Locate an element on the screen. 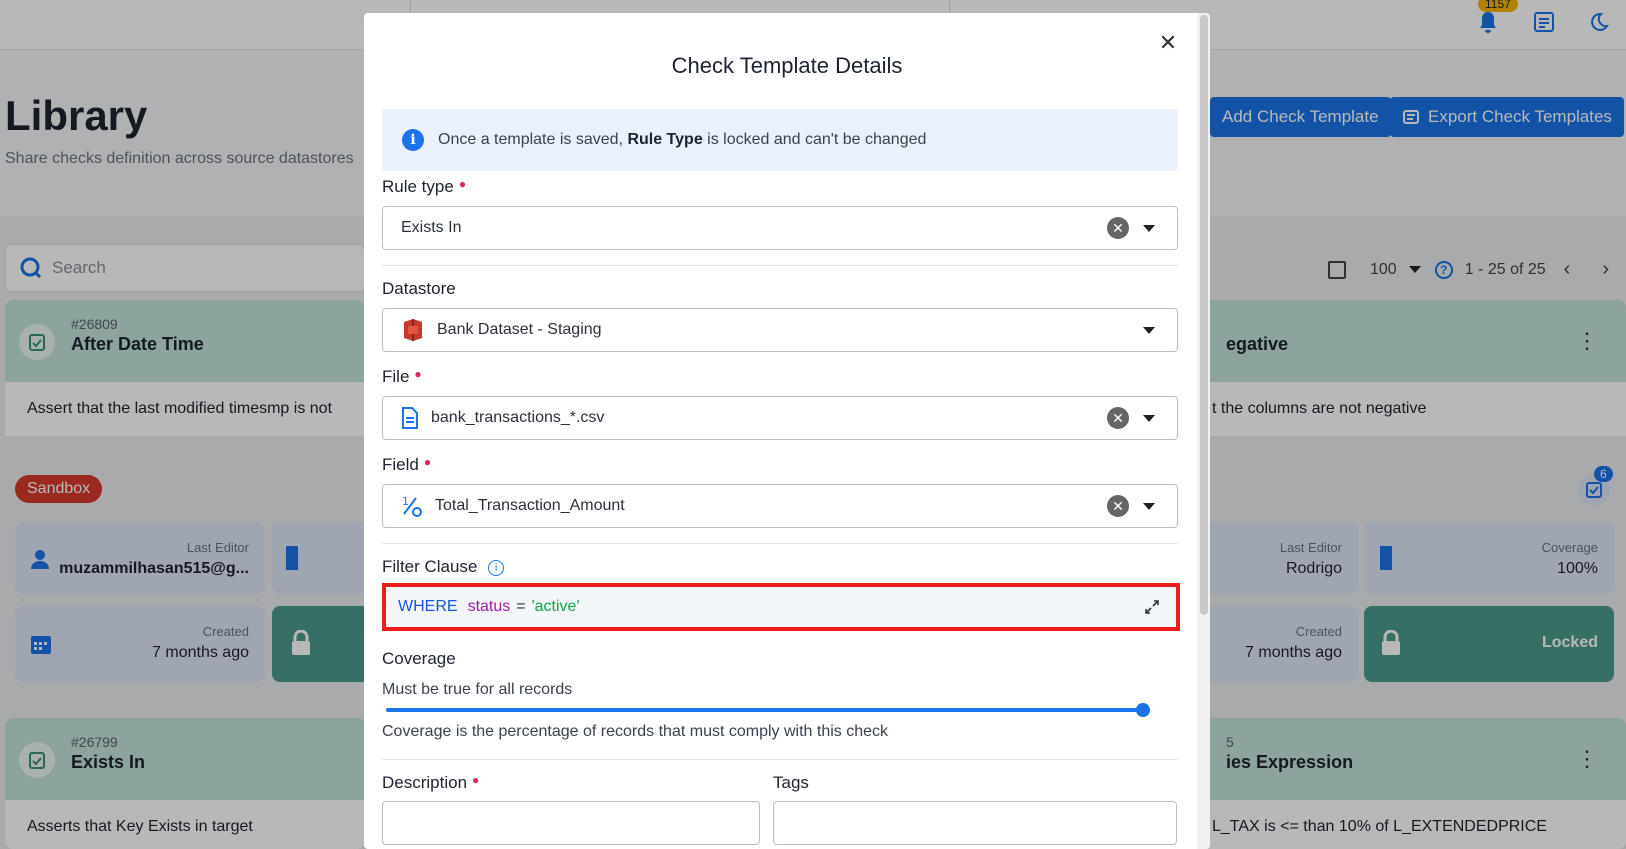  scrollbar-thumb is located at coordinates (1204, 315).